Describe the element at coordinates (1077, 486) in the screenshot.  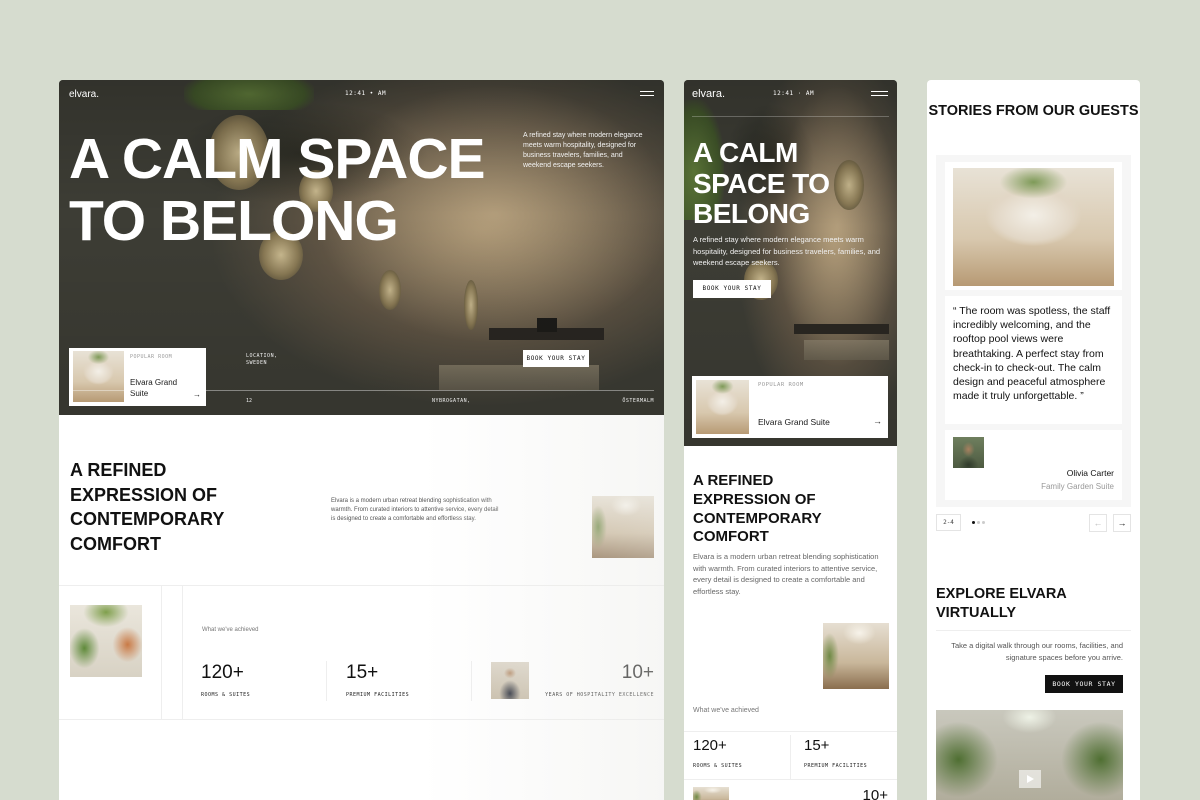
I see `reviewer-suite: Family Garden Suite` at that location.